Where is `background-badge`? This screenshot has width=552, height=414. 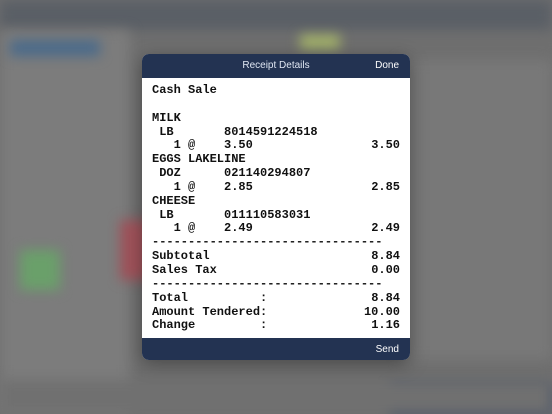
background-badge is located at coordinates (320, 42).